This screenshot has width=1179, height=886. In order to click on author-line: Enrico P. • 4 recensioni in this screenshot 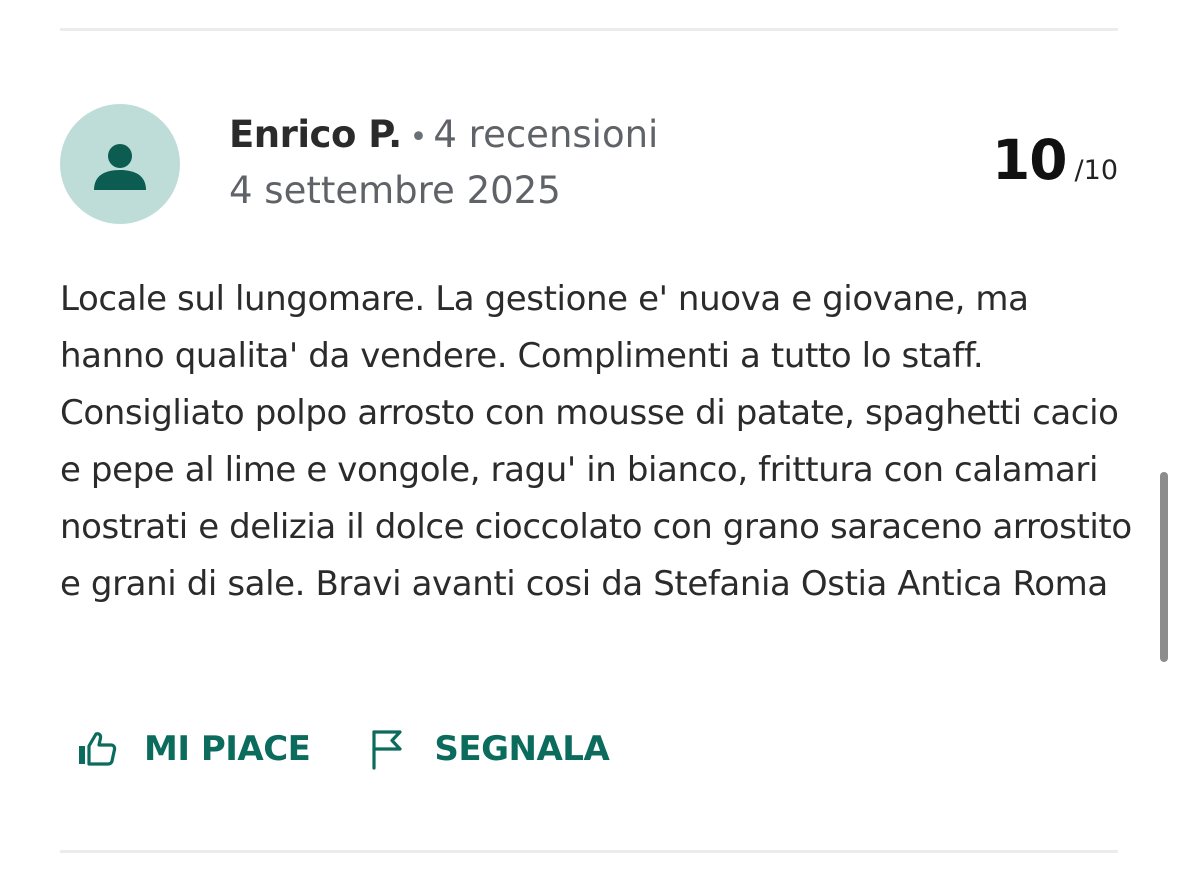, I will do `click(443, 135)`.